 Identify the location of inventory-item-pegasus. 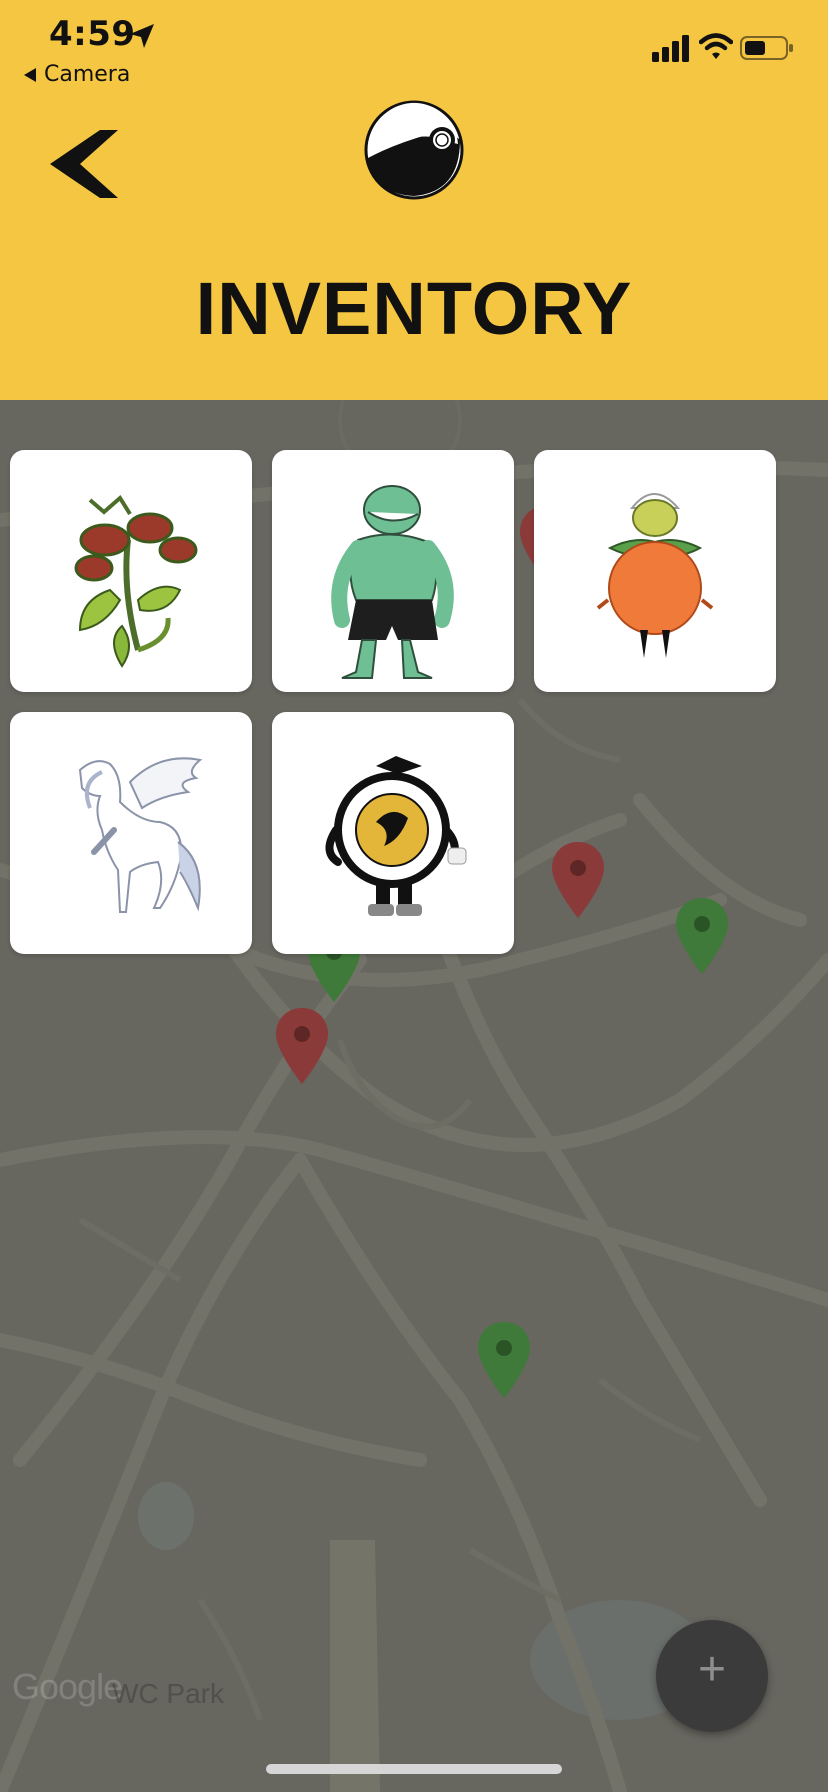
(131, 833).